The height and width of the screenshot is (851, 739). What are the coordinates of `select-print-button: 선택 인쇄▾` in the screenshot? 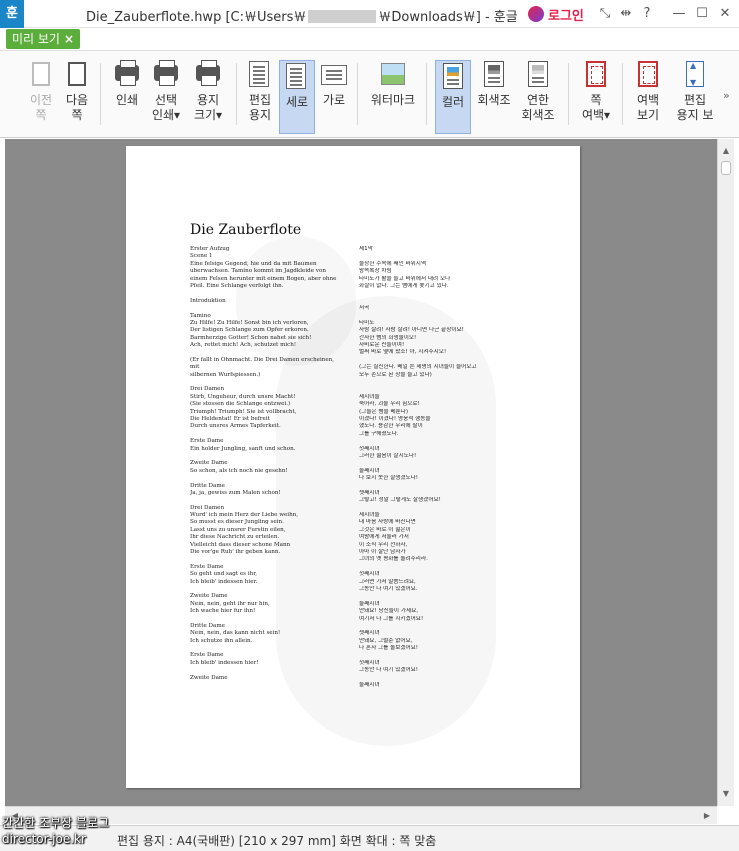 It's located at (166, 96).